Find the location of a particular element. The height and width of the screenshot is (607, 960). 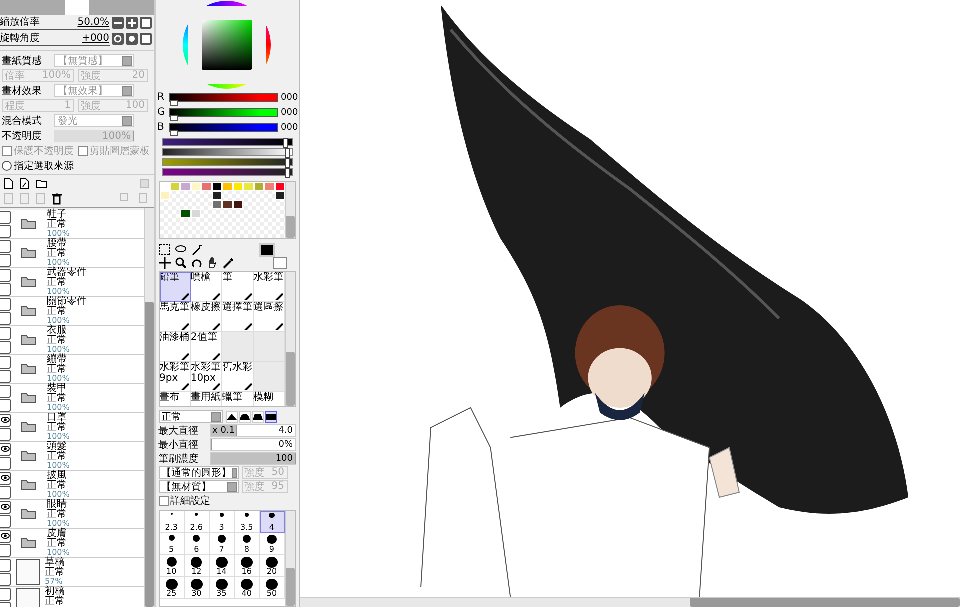

brush-tool-button: 橡皮擦 is located at coordinates (206, 317).